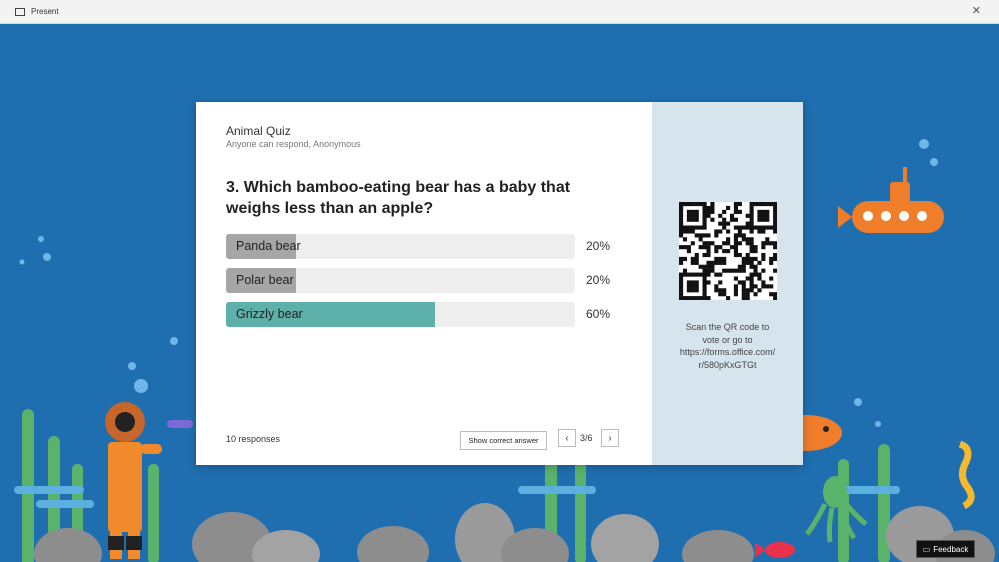 Image resolution: width=999 pixels, height=562 pixels. What do you see at coordinates (400, 246) in the screenshot?
I see `option-panda-bear: Panda bear` at bounding box center [400, 246].